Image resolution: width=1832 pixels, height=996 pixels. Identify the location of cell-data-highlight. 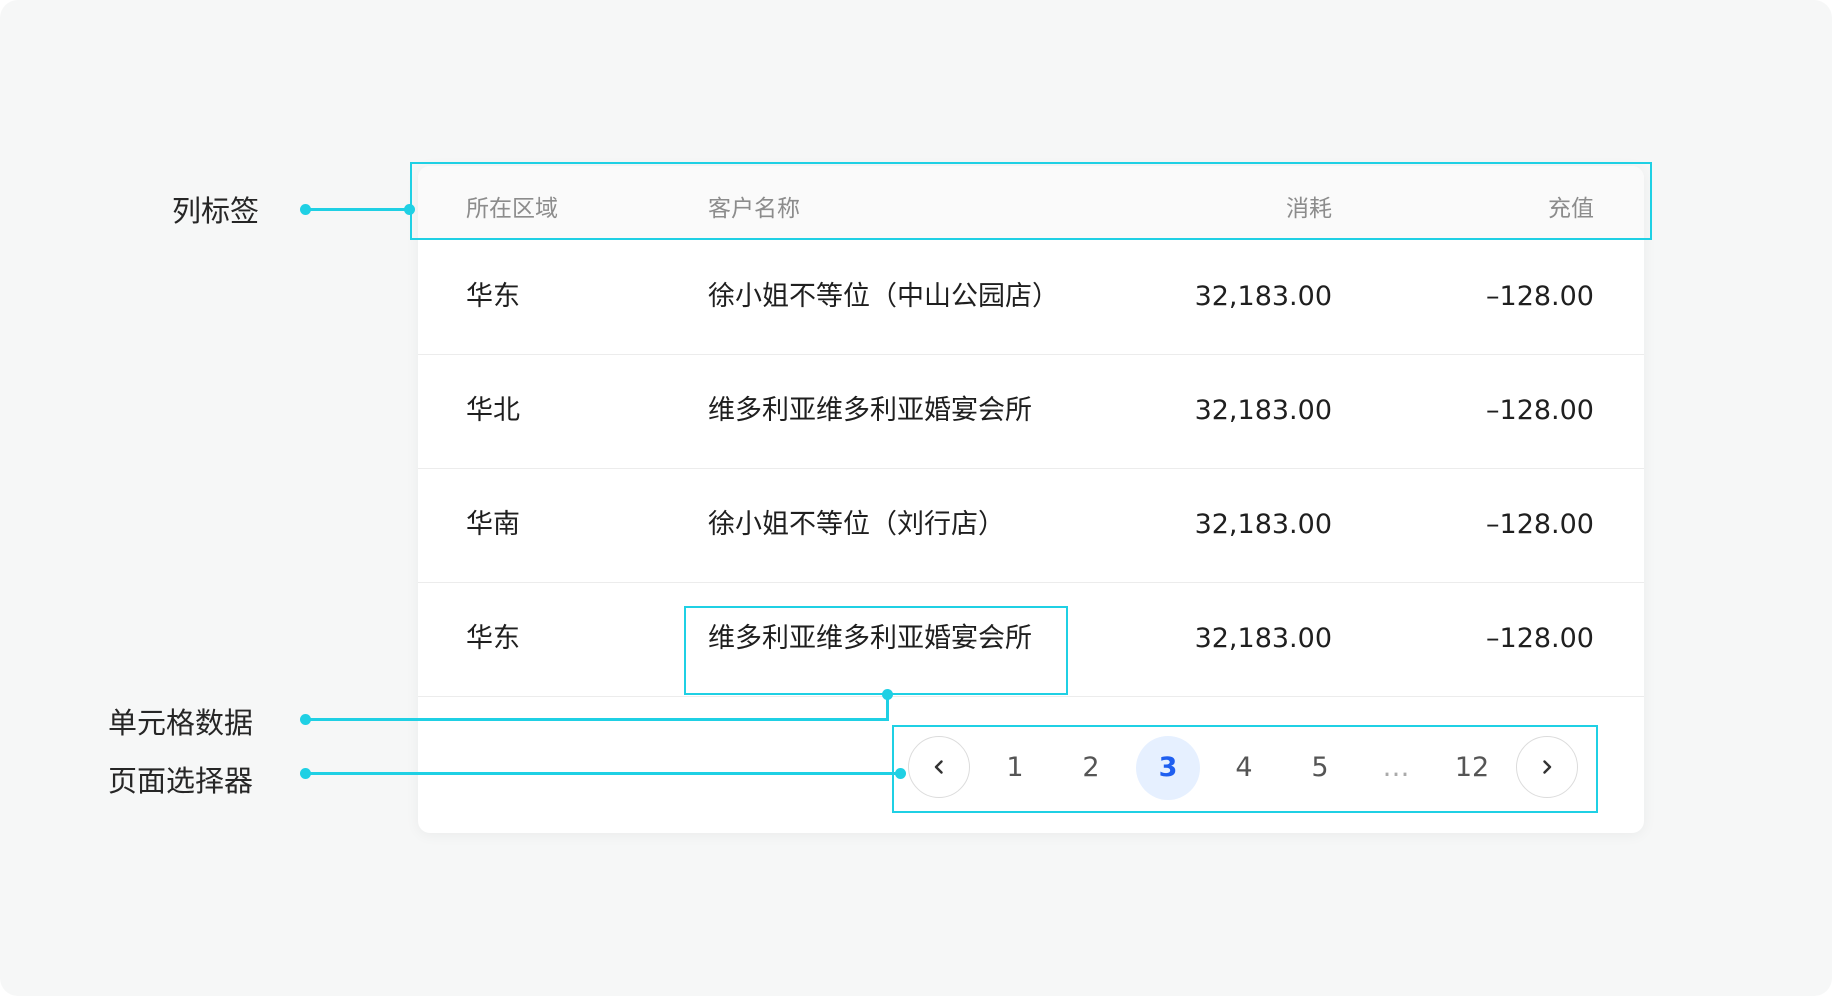
(876, 650).